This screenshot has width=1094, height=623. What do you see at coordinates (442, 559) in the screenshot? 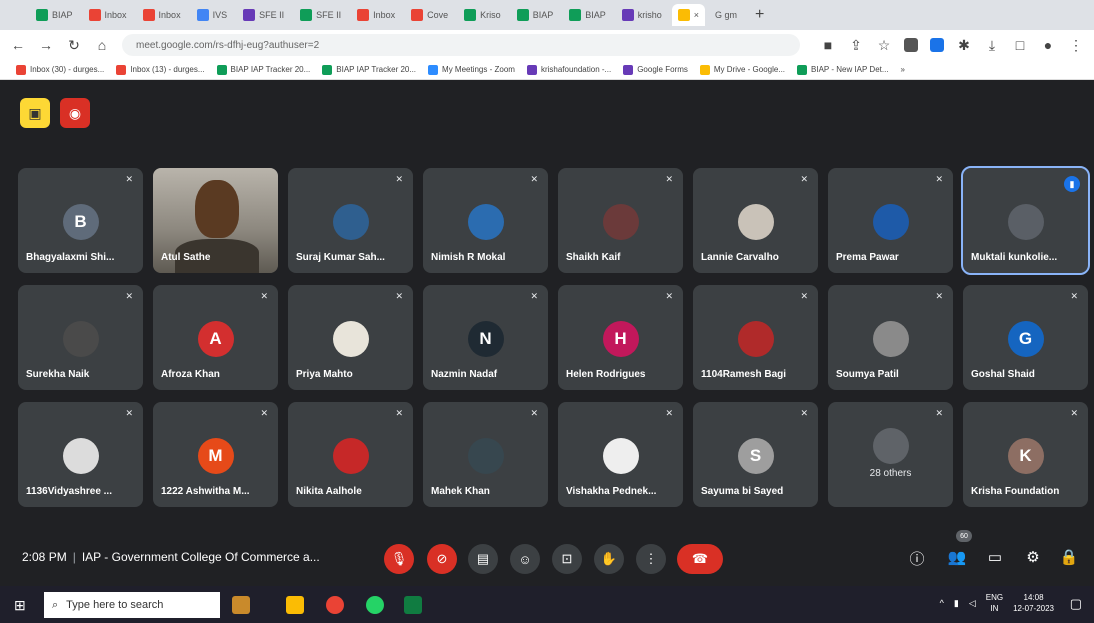
I see `camera-off-button: ⊘` at bounding box center [442, 559].